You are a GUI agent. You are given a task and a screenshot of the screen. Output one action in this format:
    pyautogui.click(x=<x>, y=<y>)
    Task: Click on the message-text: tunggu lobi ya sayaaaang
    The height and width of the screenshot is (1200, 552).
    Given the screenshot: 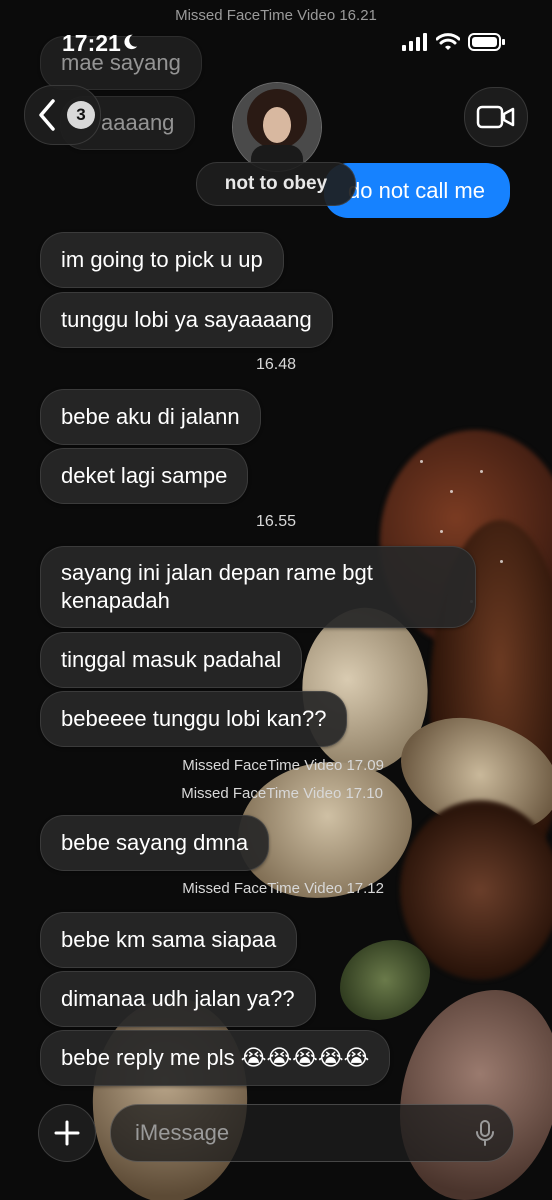 What is the action you would take?
    pyautogui.click(x=186, y=319)
    